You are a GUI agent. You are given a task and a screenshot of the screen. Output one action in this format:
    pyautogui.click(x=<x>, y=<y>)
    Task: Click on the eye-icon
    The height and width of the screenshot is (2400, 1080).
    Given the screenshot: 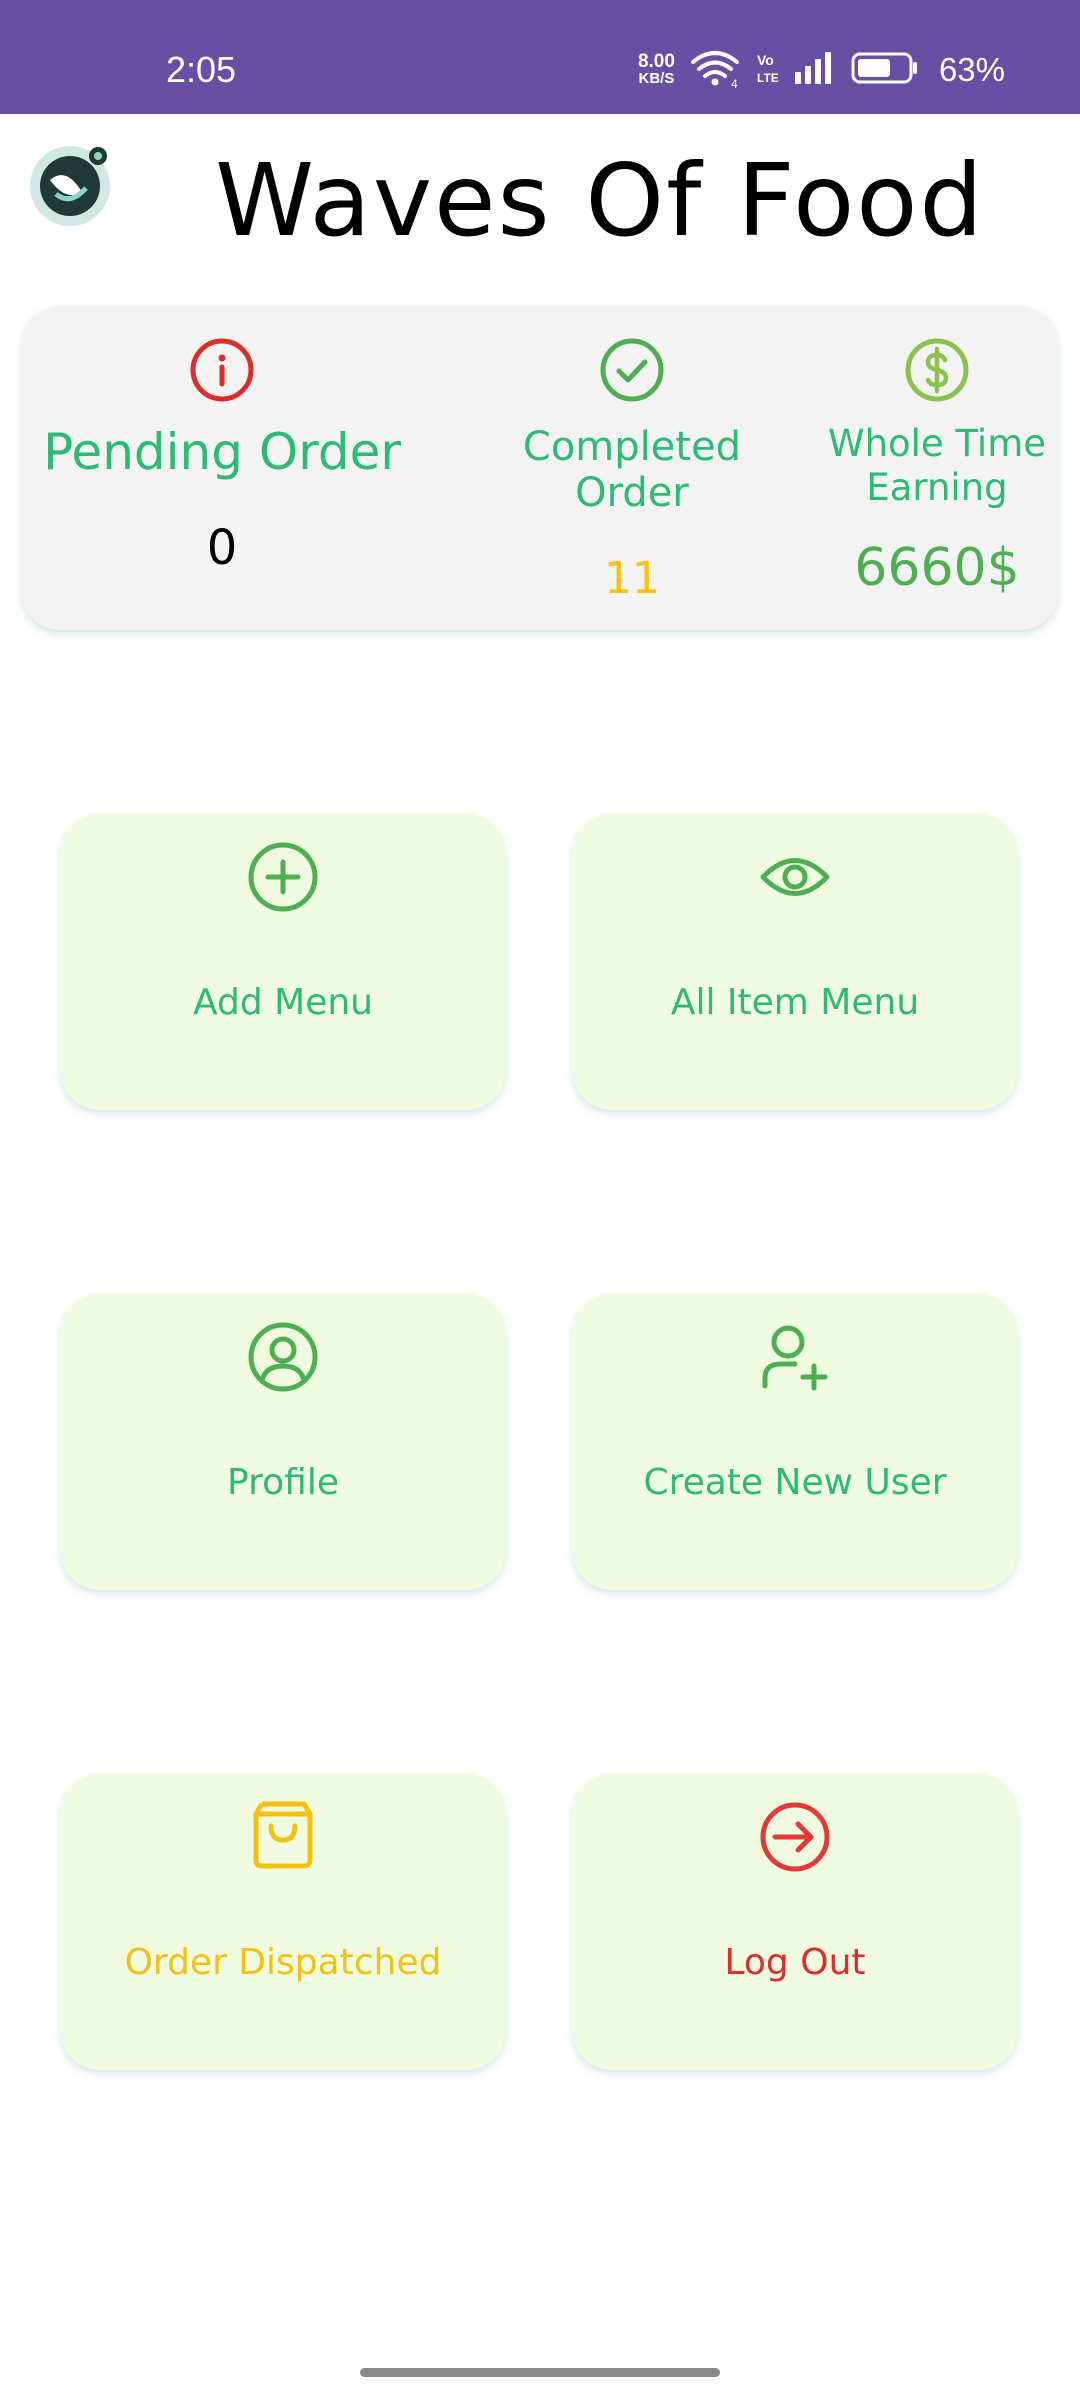 What is the action you would take?
    pyautogui.click(x=795, y=877)
    